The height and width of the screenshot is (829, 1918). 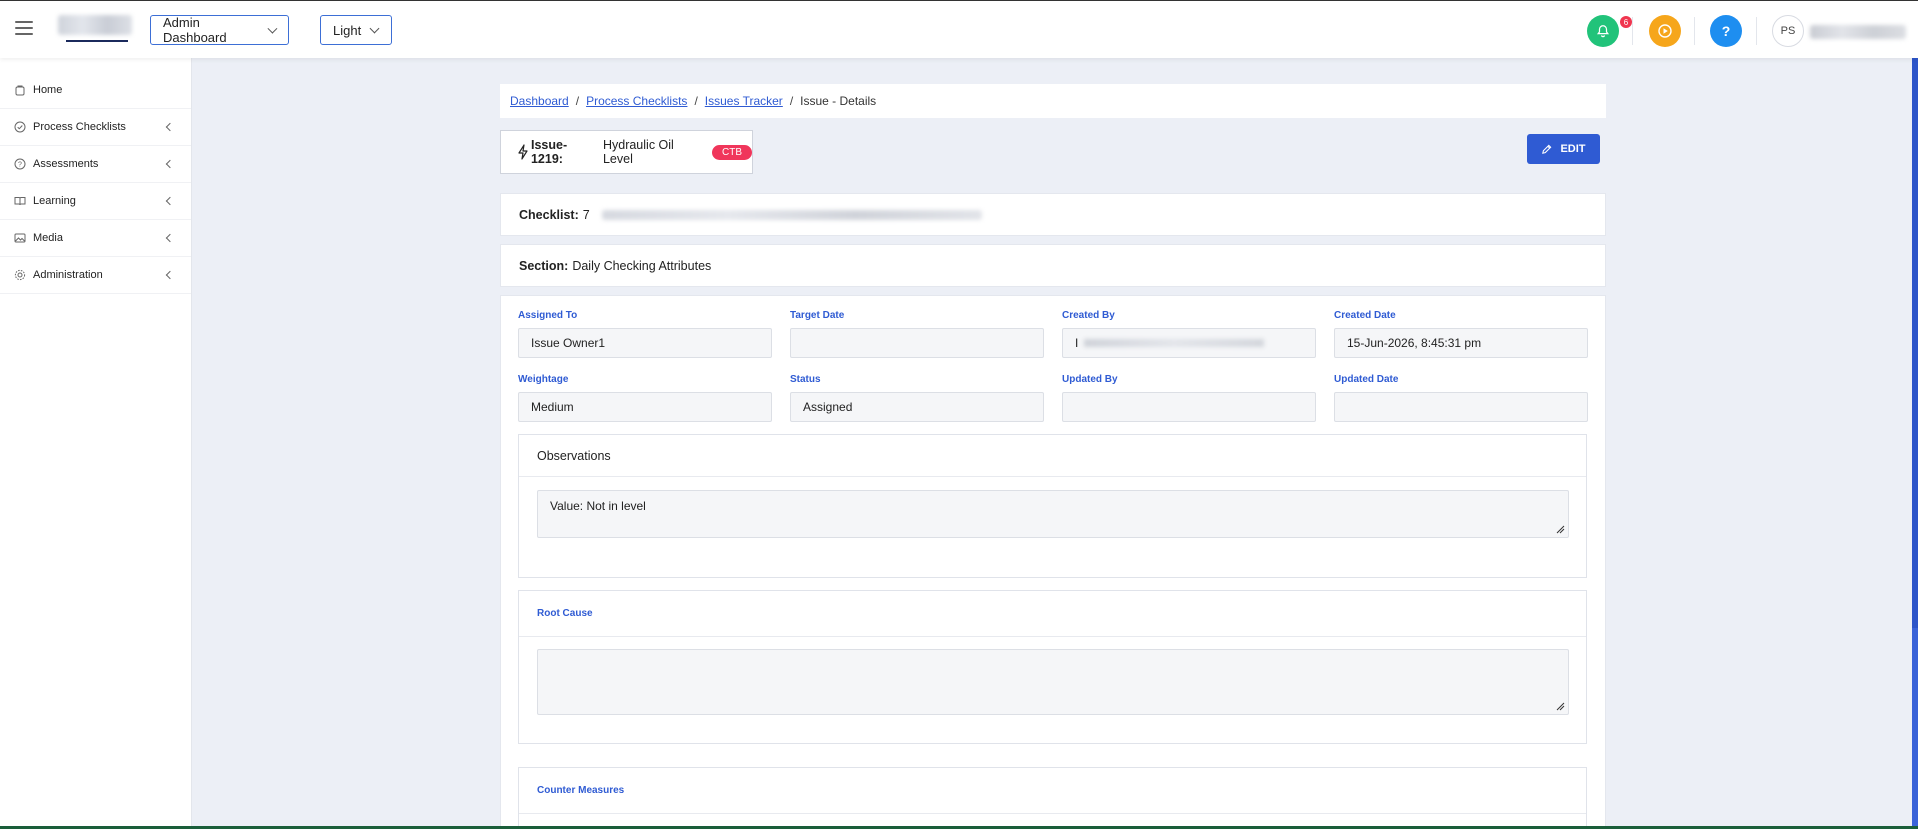 I want to click on checklist-card: Checklist: 7, so click(x=1053, y=214).